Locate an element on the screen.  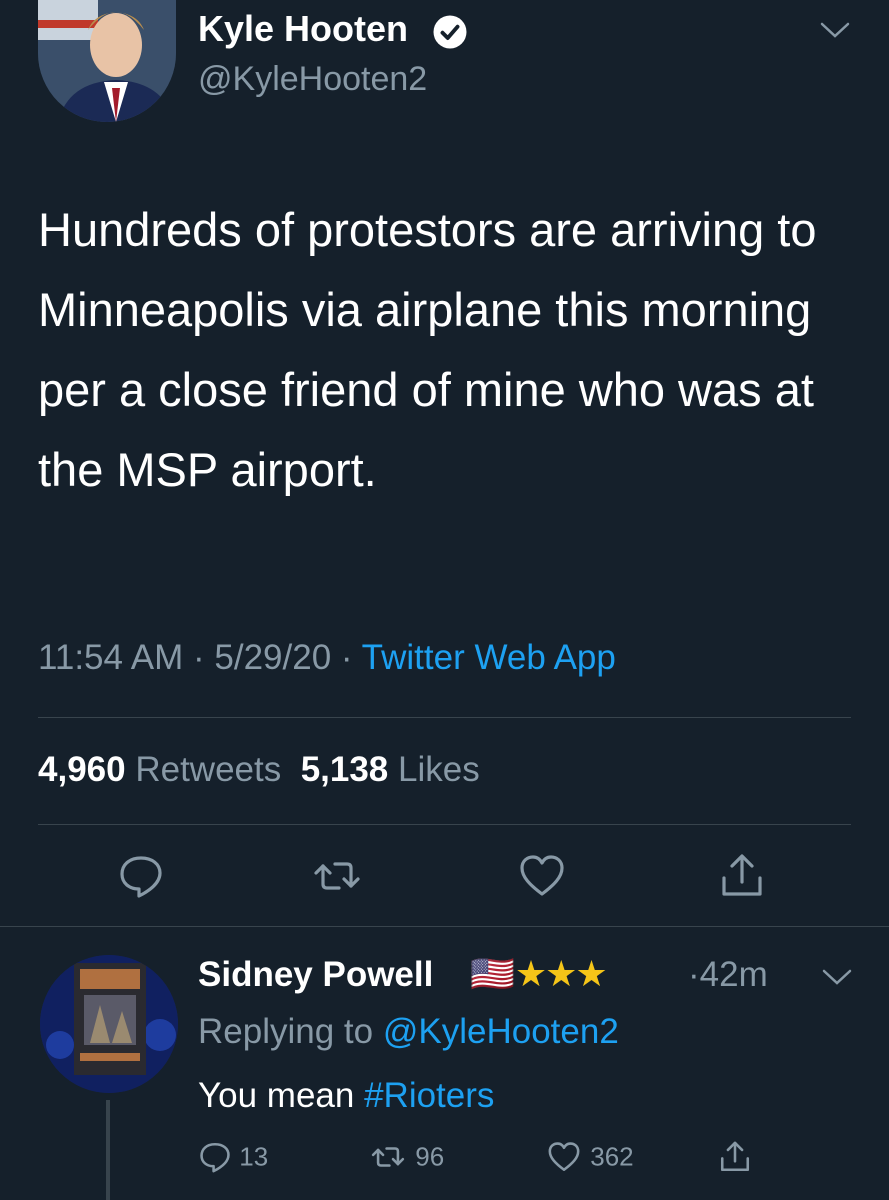
tweet-metadata: 11:54 AM · 5/29/20 · Twitter Web App is located at coordinates (327, 658).